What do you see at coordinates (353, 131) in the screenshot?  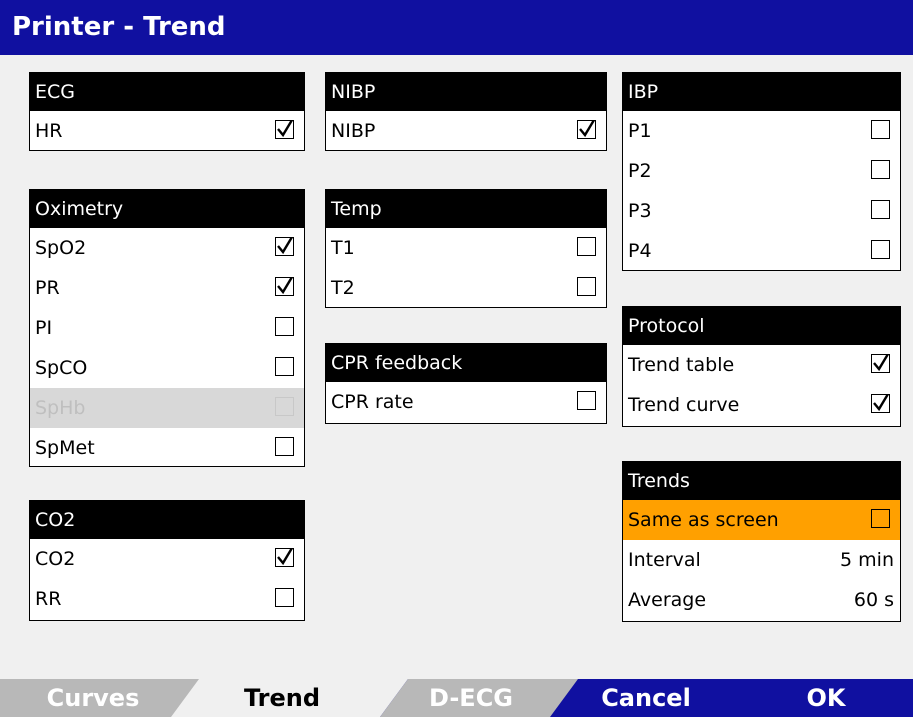 I see `option-label: NIBP` at bounding box center [353, 131].